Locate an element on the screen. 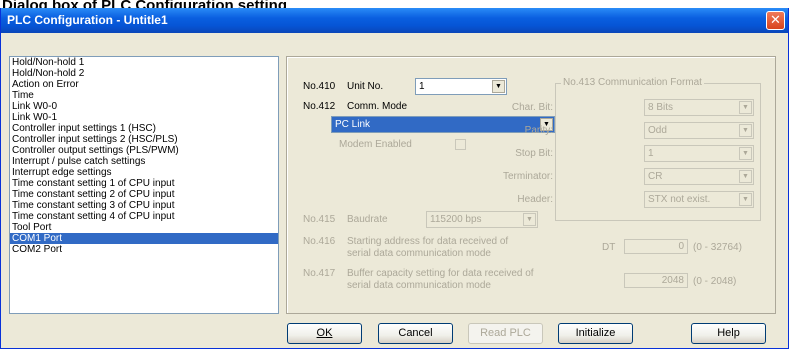 Image resolution: width=789 pixels, height=349 pixels. read-plc-button: Read PLC is located at coordinates (505, 333).